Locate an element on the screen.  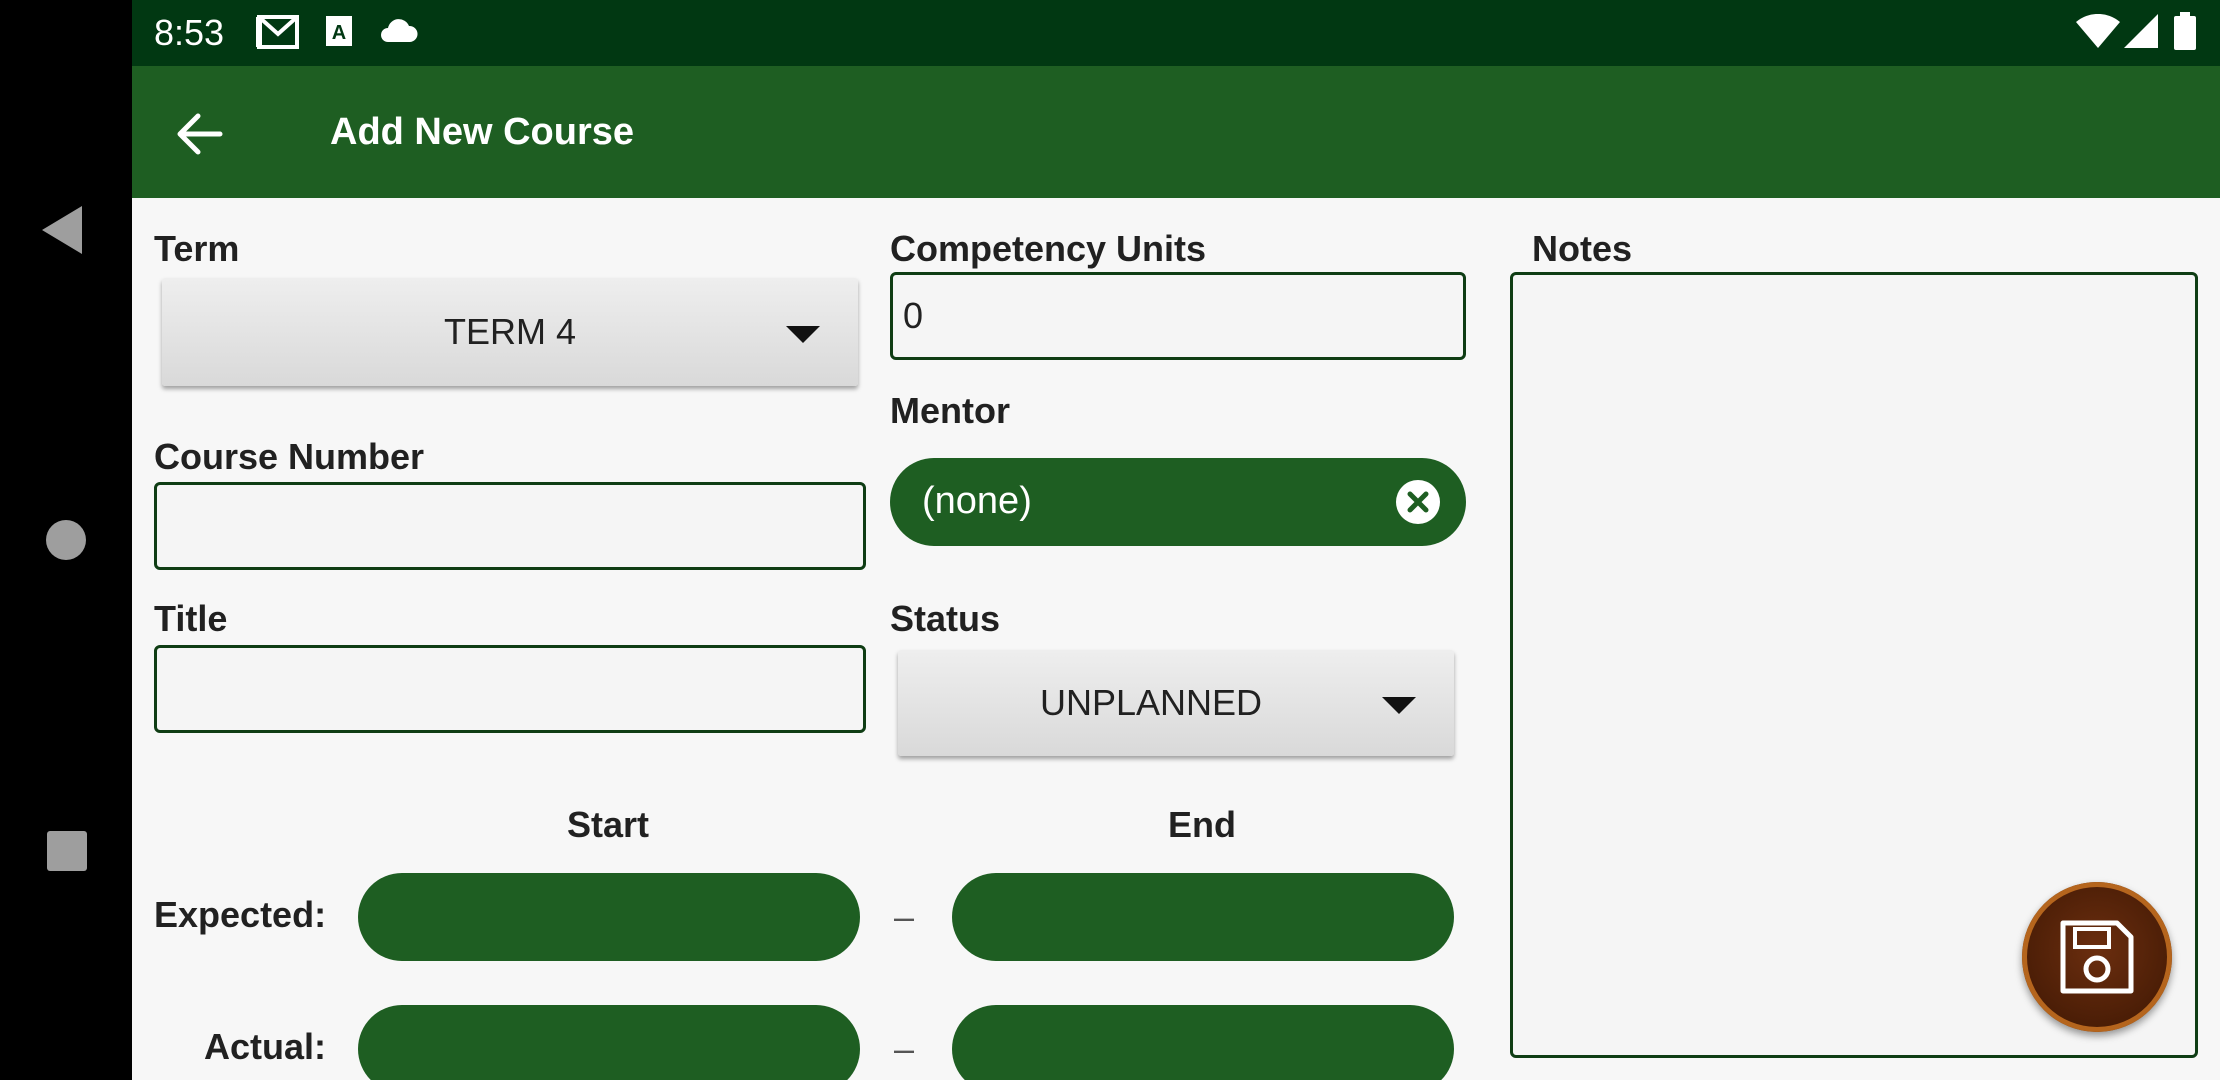
system-navigation-bar is located at coordinates (66, 540).